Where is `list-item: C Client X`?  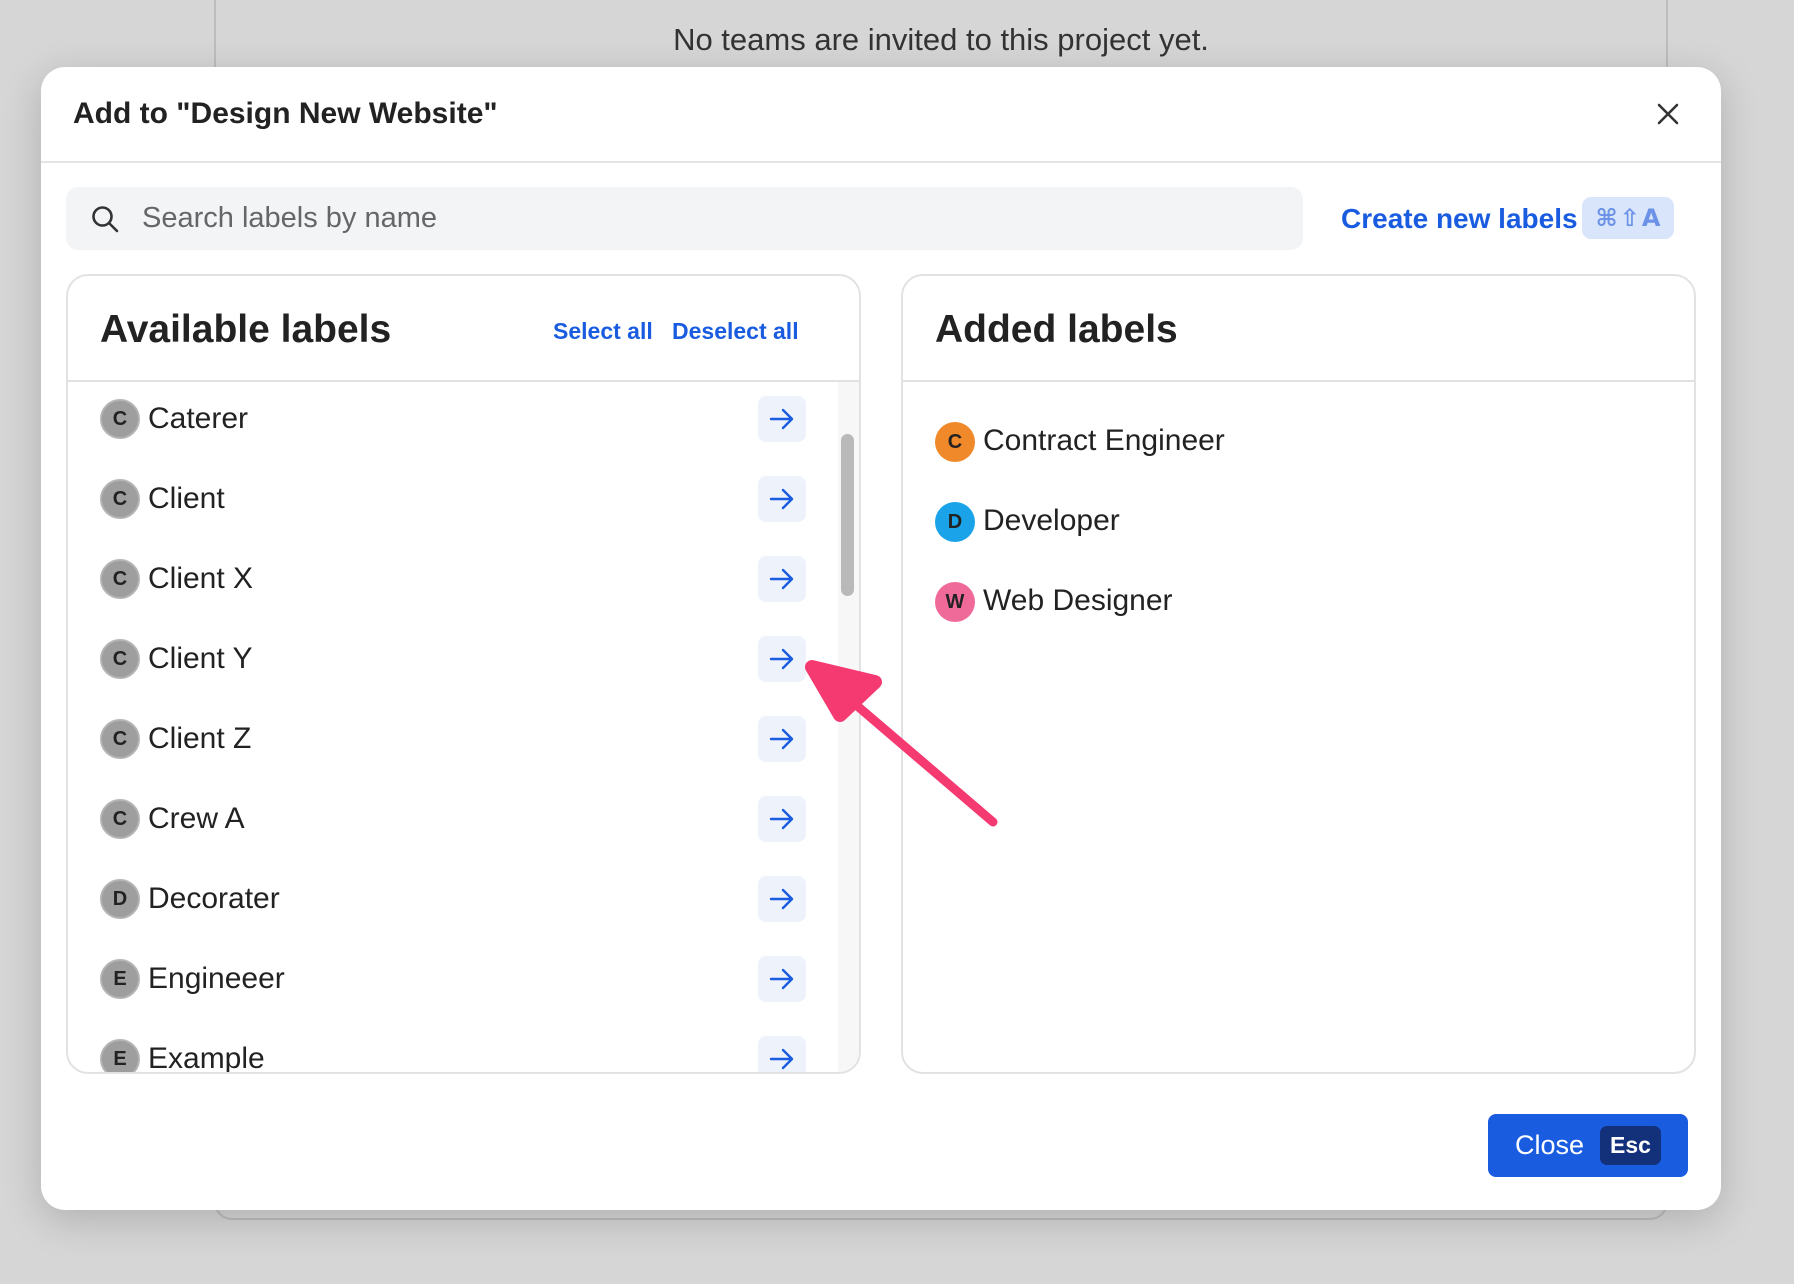
list-item: C Client X is located at coordinates (448, 582).